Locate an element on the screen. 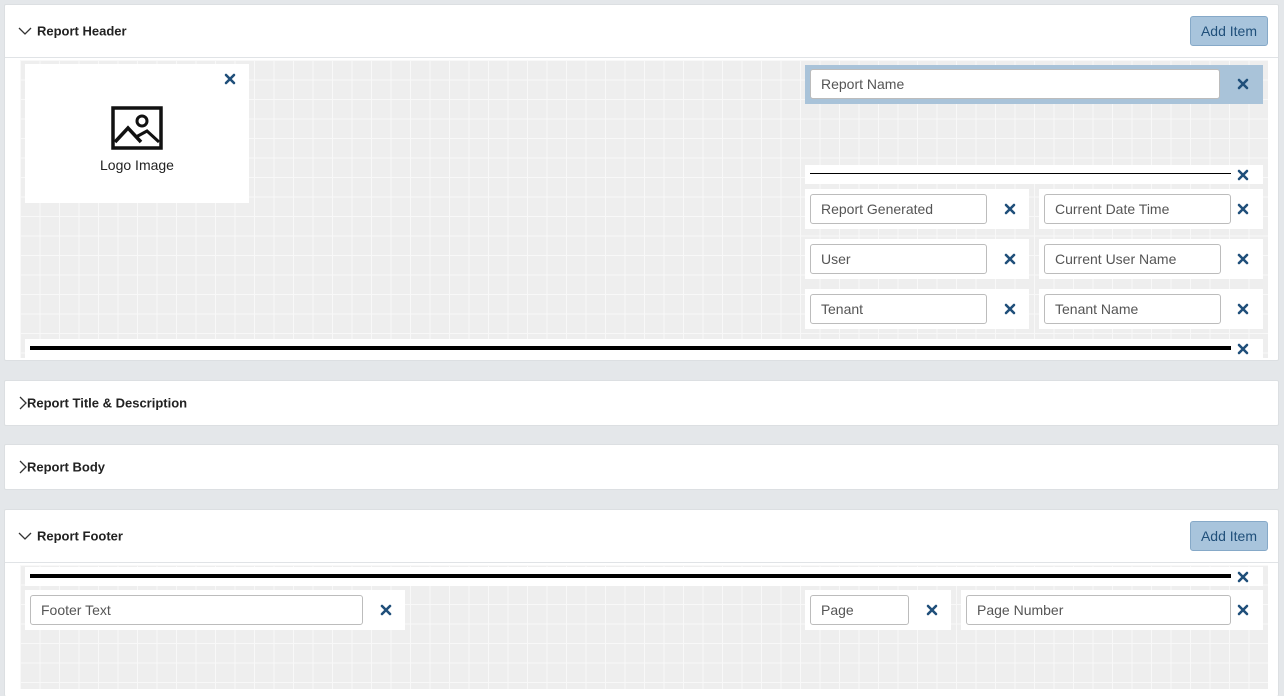 Image resolution: width=1284 pixels, height=696 pixels. logo-image-item: Logo Image is located at coordinates (137, 133).